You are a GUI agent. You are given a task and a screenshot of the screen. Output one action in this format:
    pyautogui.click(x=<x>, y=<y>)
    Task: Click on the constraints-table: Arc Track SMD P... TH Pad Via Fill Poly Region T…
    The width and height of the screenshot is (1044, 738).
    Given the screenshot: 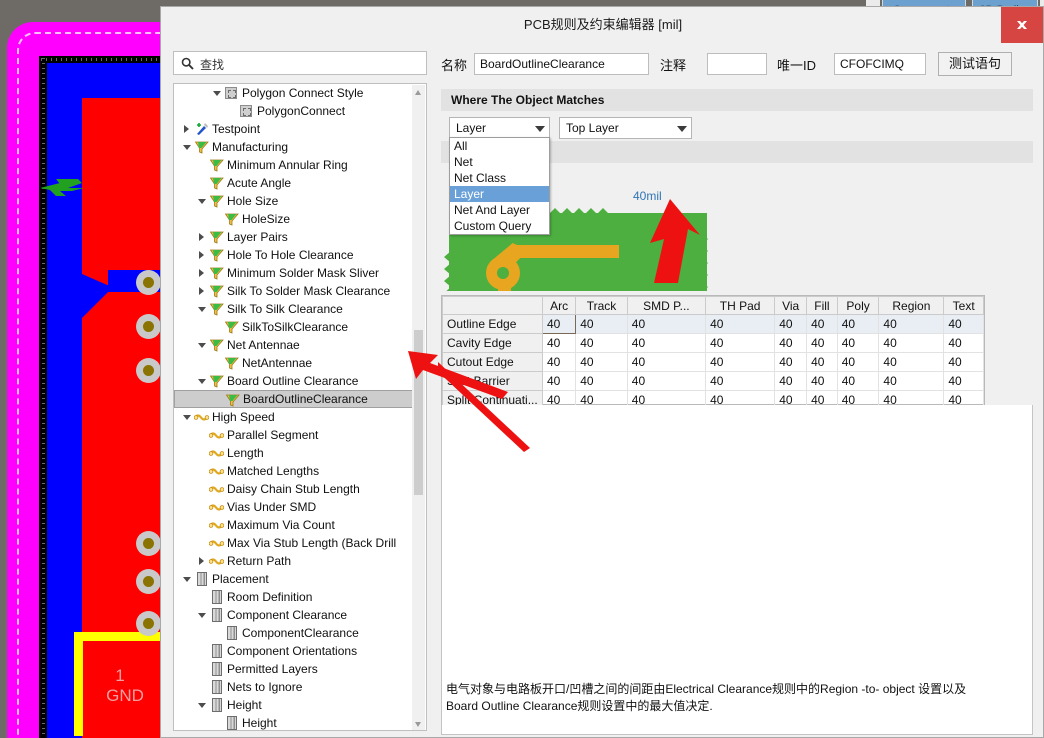 What is the action you would take?
    pyautogui.click(x=713, y=352)
    